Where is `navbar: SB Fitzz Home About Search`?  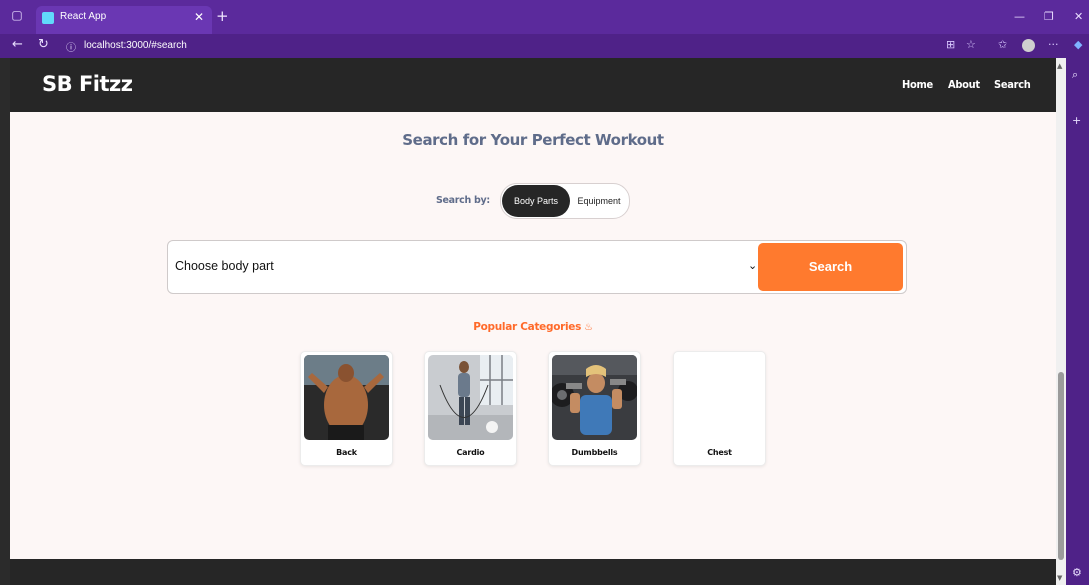
navbar: SB Fitzz Home About Search is located at coordinates (533, 85).